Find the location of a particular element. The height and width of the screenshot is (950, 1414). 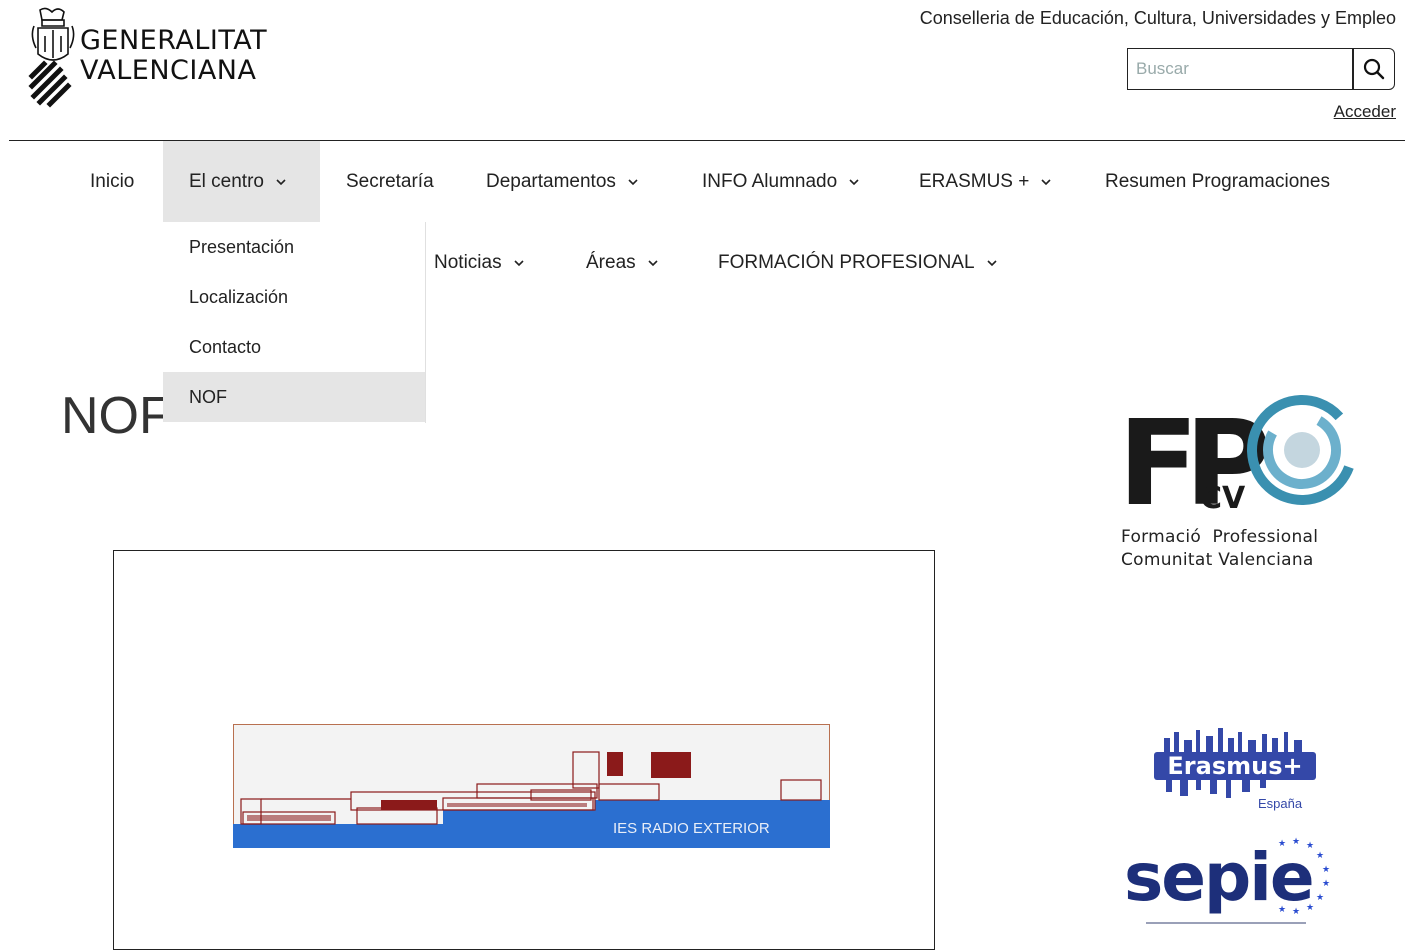

nav-item-noticias: Noticias is located at coordinates (480, 262).